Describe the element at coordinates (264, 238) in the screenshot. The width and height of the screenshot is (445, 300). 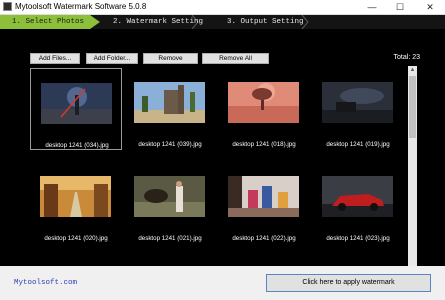
I see `photo-filename: desktop 1241 (022).jpg` at that location.